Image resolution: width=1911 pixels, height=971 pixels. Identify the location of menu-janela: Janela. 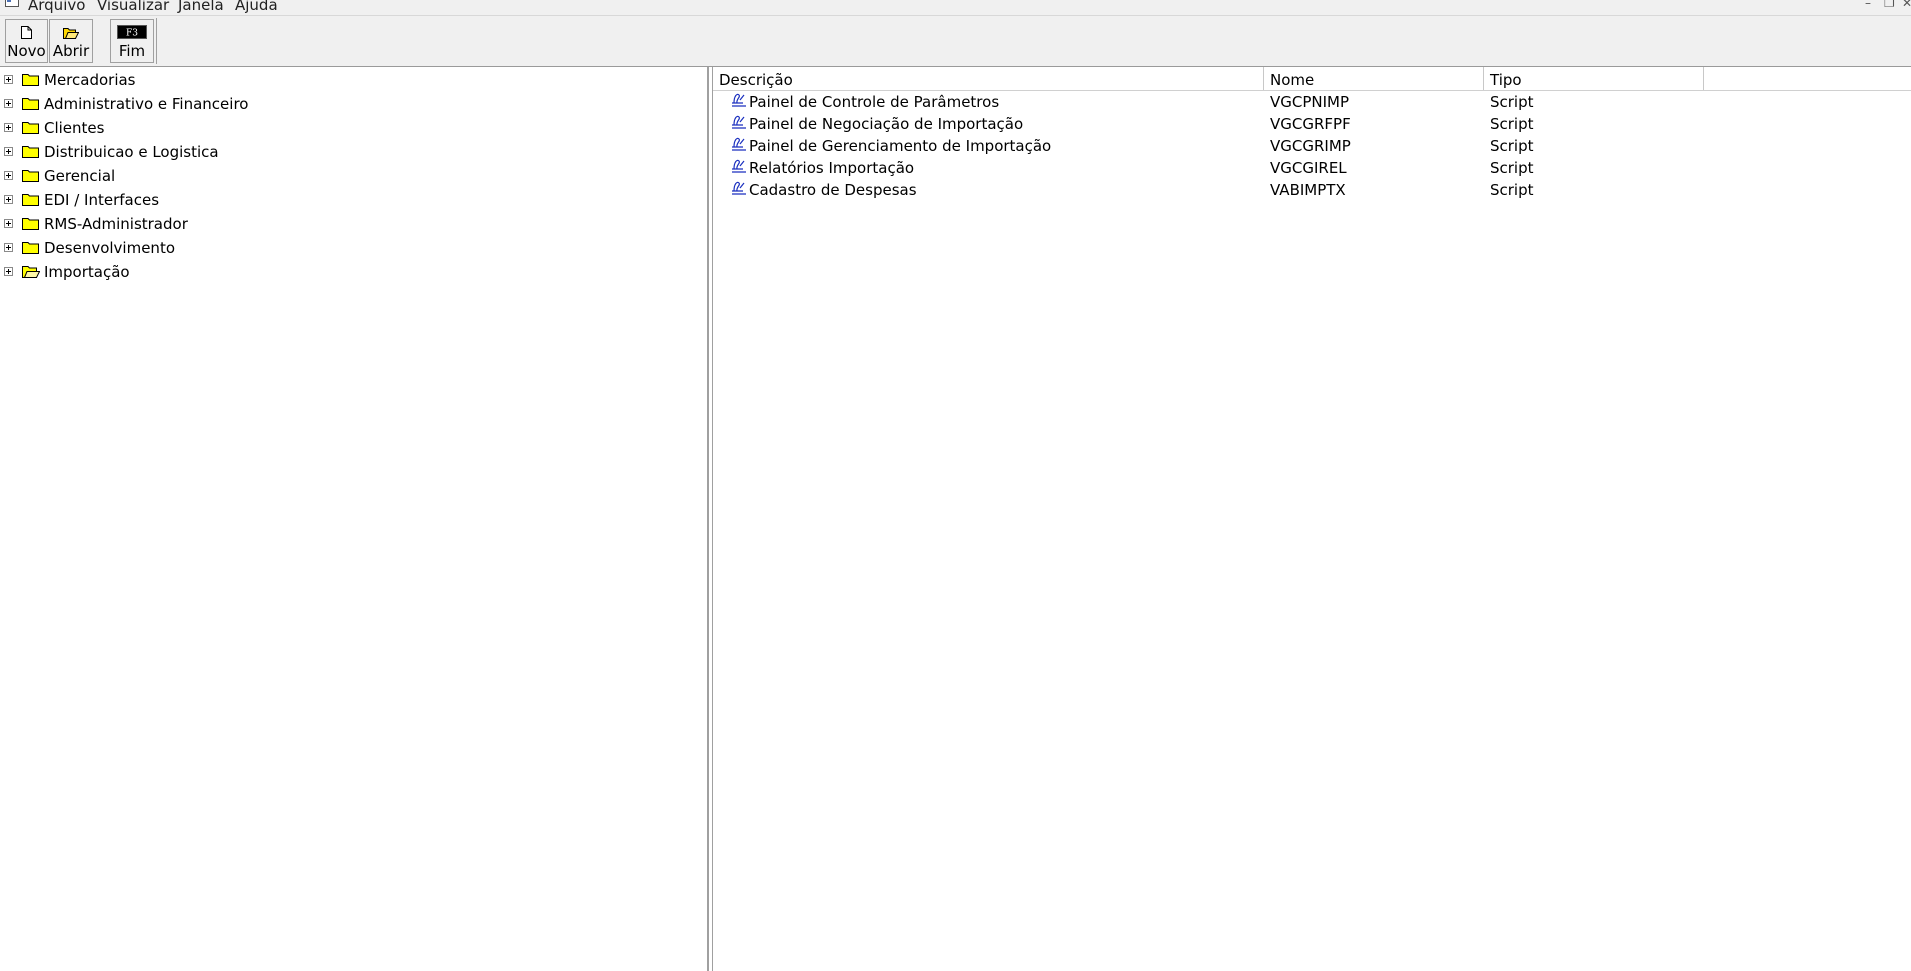
(201, 7).